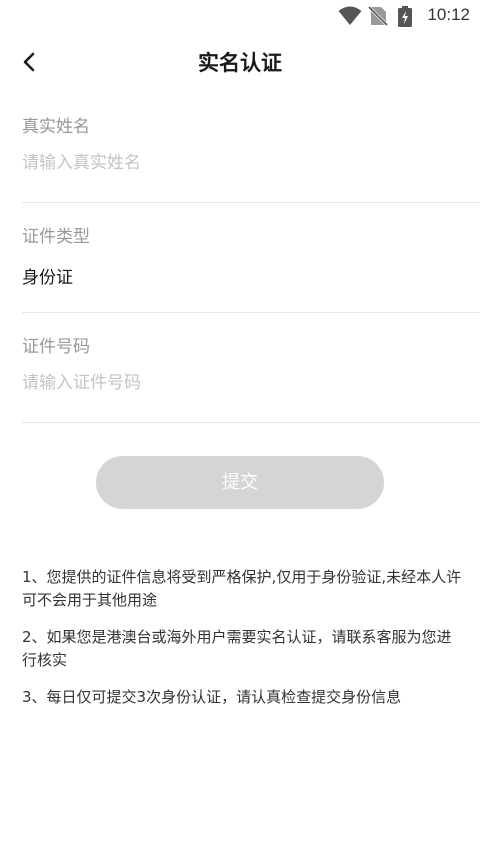 The image size is (480, 853). Describe the element at coordinates (56, 237) in the screenshot. I see `id-type-label: 证件类型` at that location.